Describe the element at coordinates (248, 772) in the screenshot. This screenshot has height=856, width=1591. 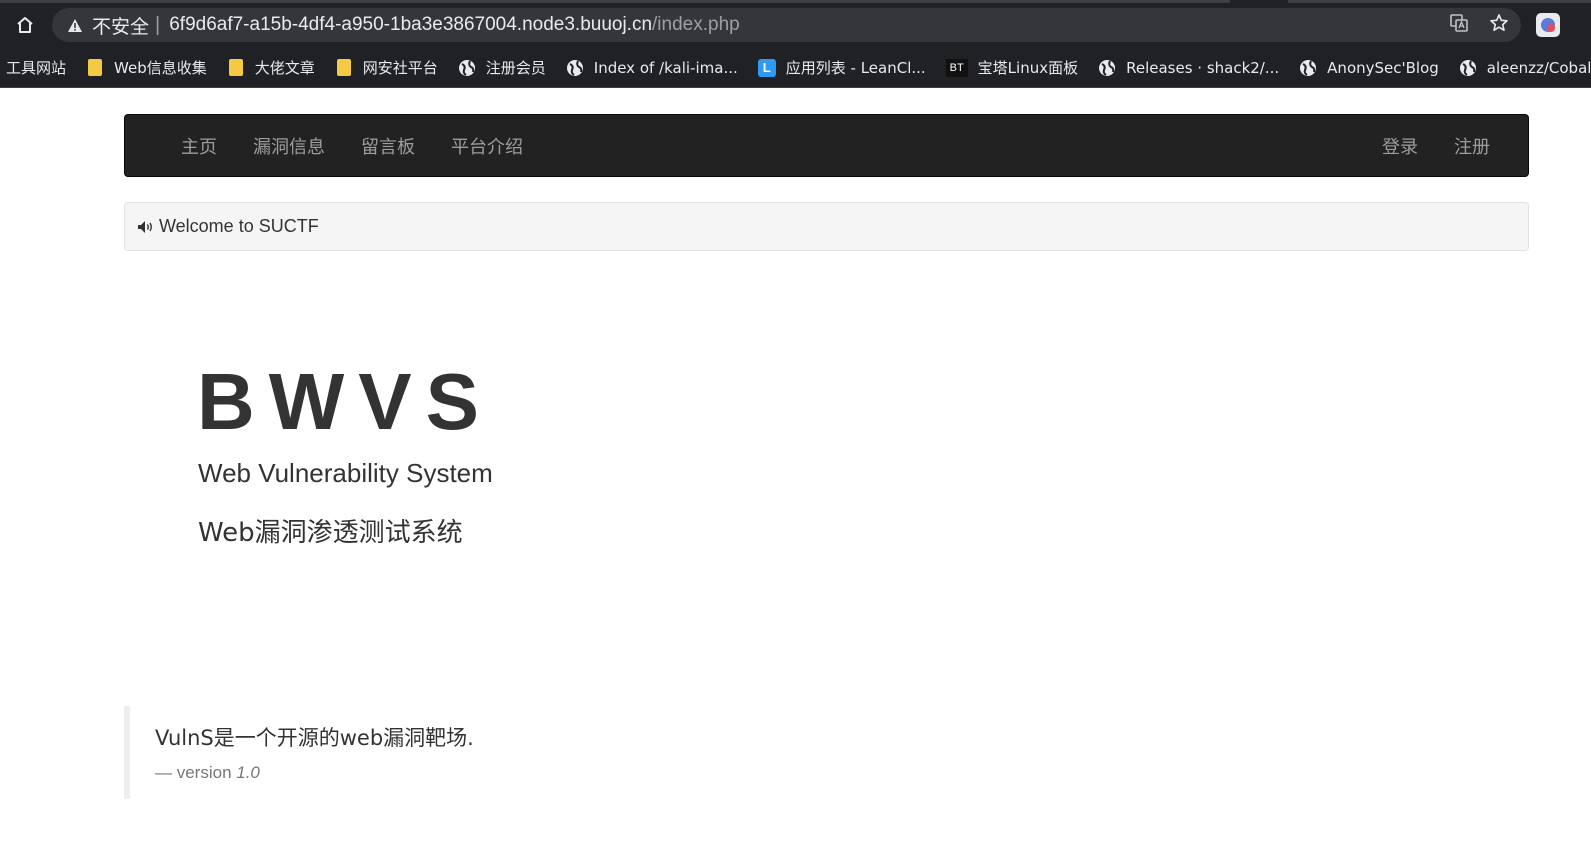
I see `version-number: 1.0` at that location.